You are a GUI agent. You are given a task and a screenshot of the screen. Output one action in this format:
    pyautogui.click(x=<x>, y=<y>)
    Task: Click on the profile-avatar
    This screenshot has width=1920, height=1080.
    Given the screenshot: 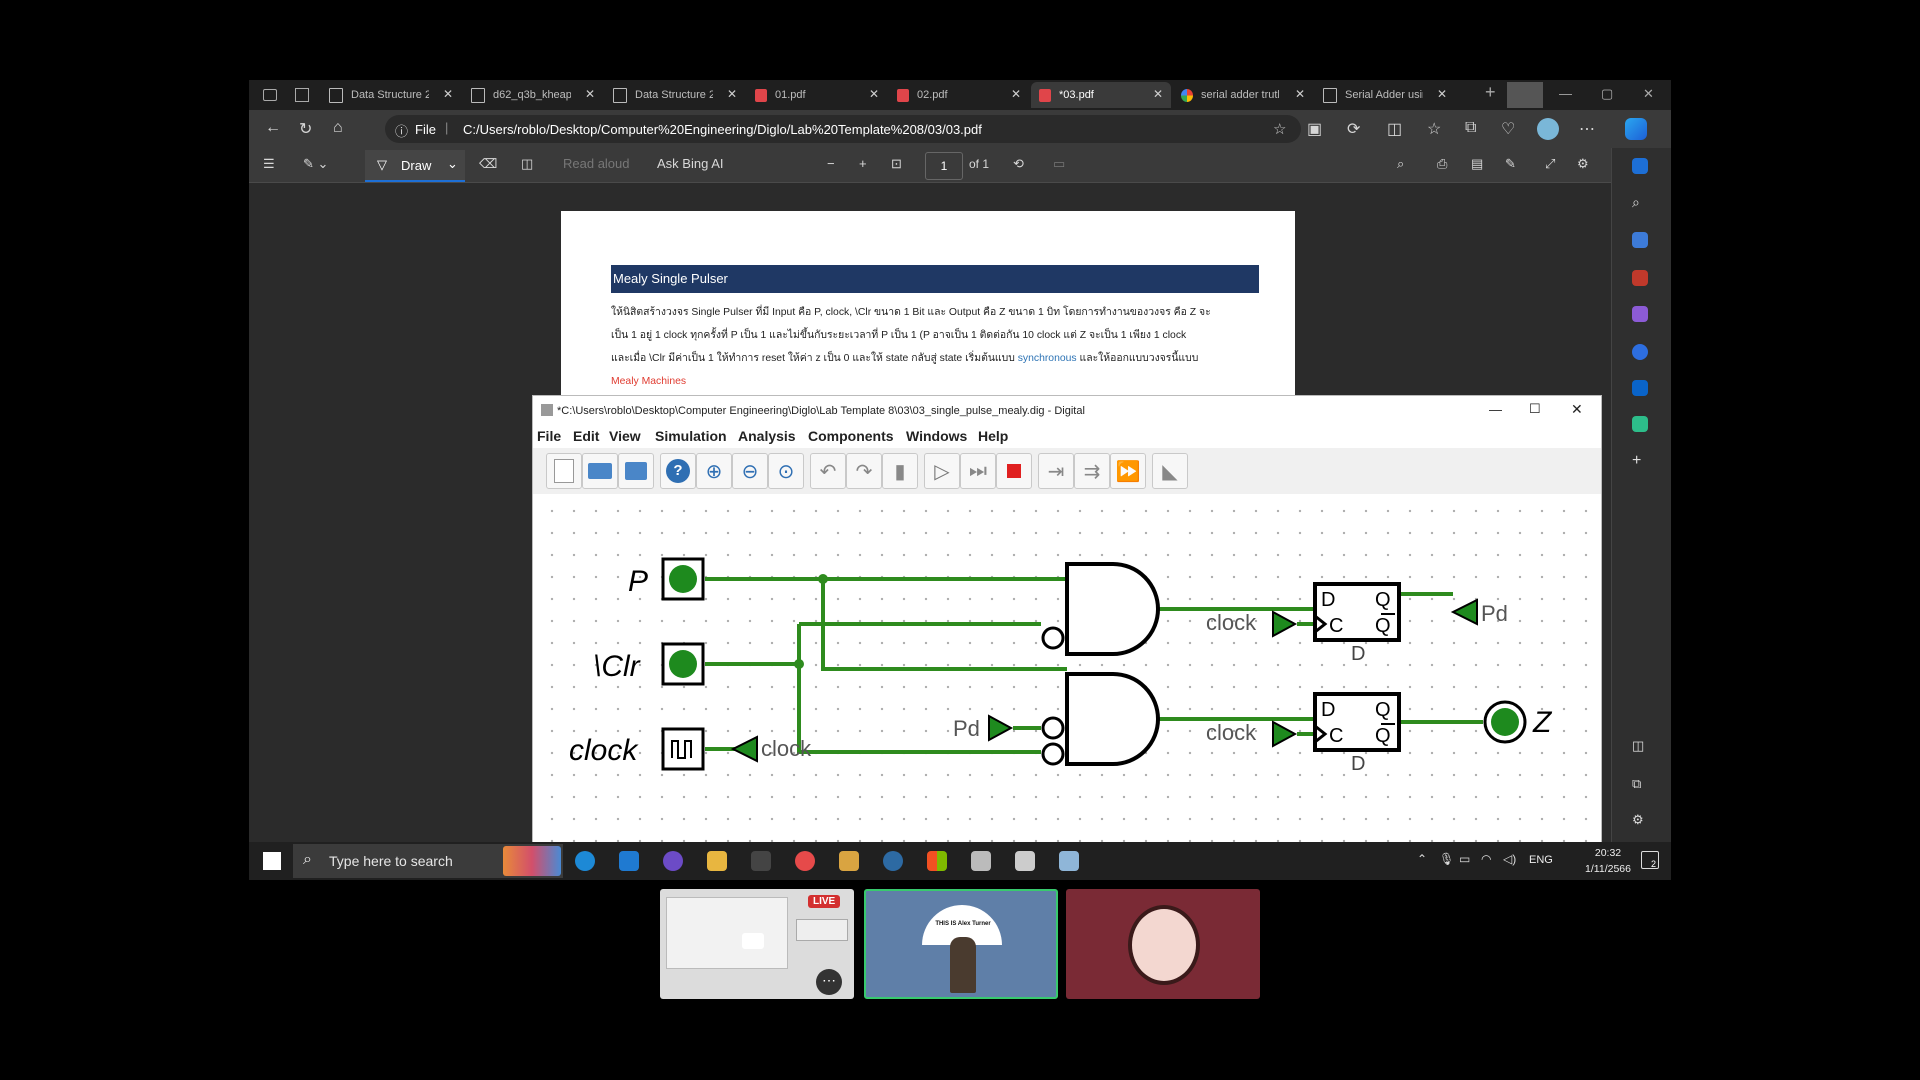 What is the action you would take?
    pyautogui.click(x=1548, y=129)
    